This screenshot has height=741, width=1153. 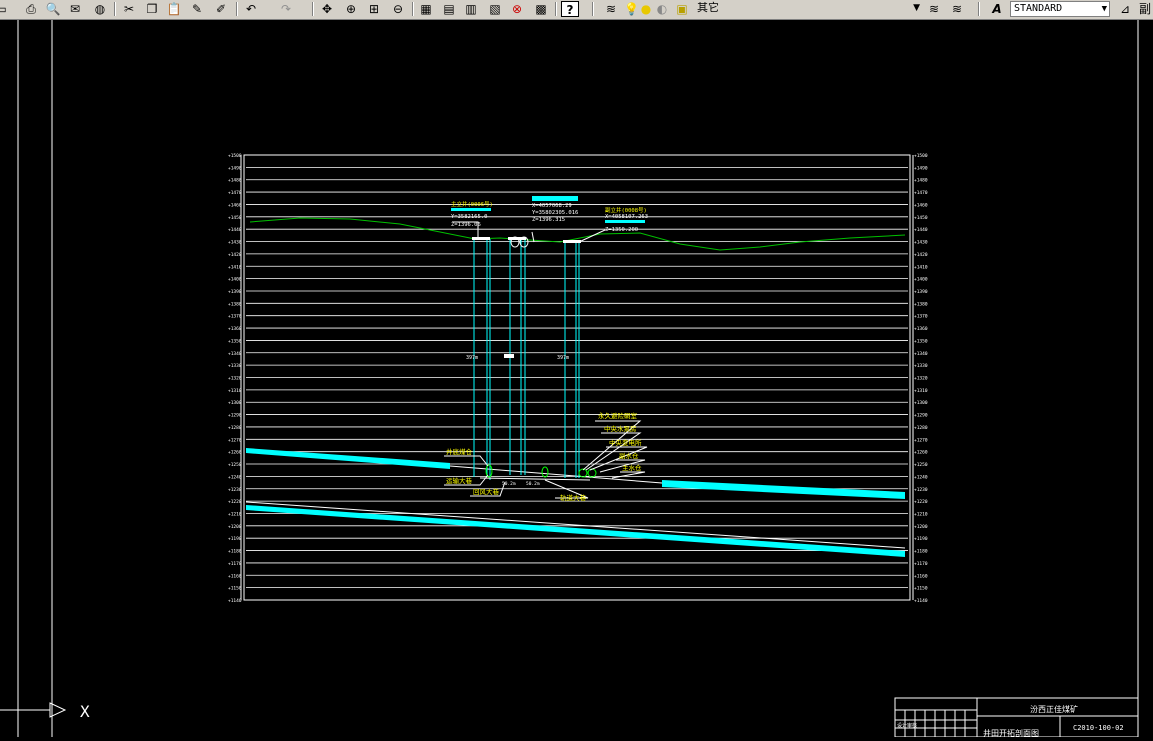 I want to click on small-dim-2: 50.2m, so click(x=533, y=484).